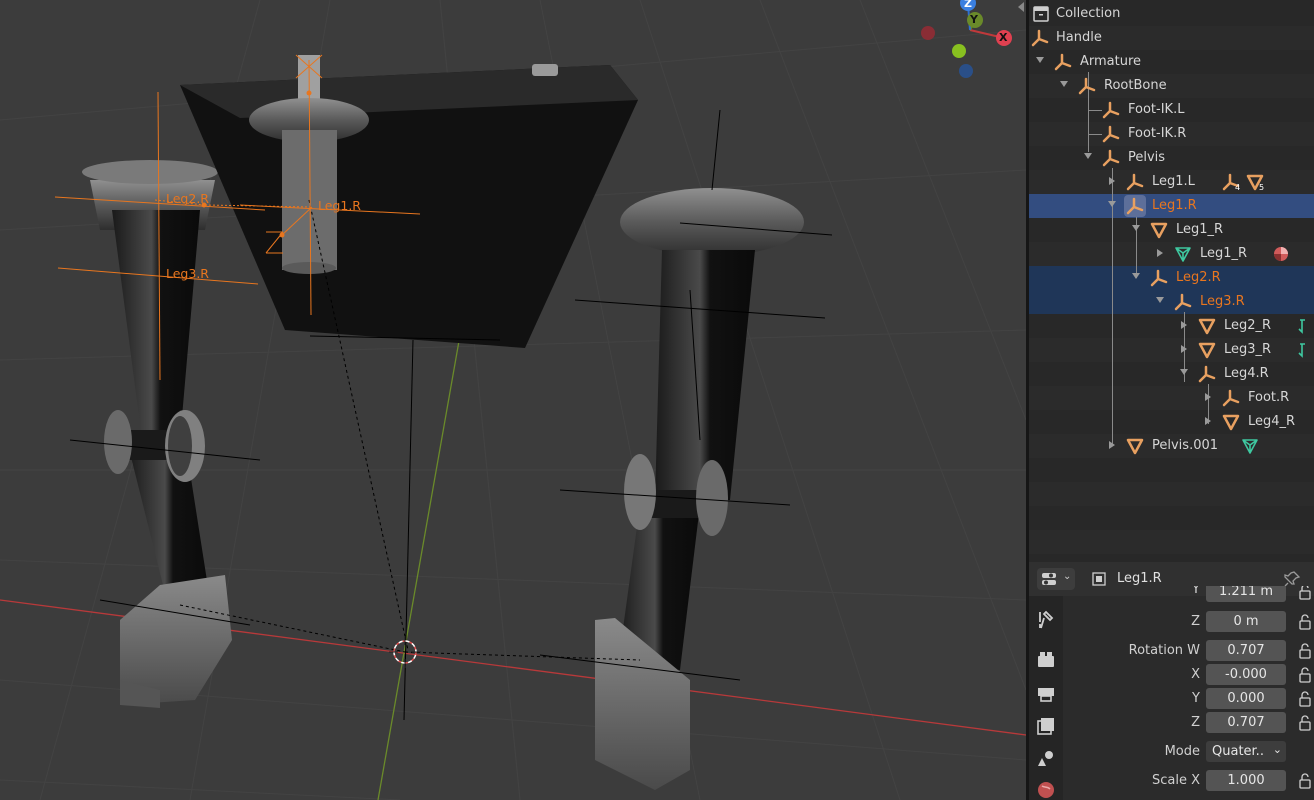 The width and height of the screenshot is (1314, 800). Describe the element at coordinates (1188, 622) in the screenshot. I see `prop-location-z: Z 0 m` at that location.